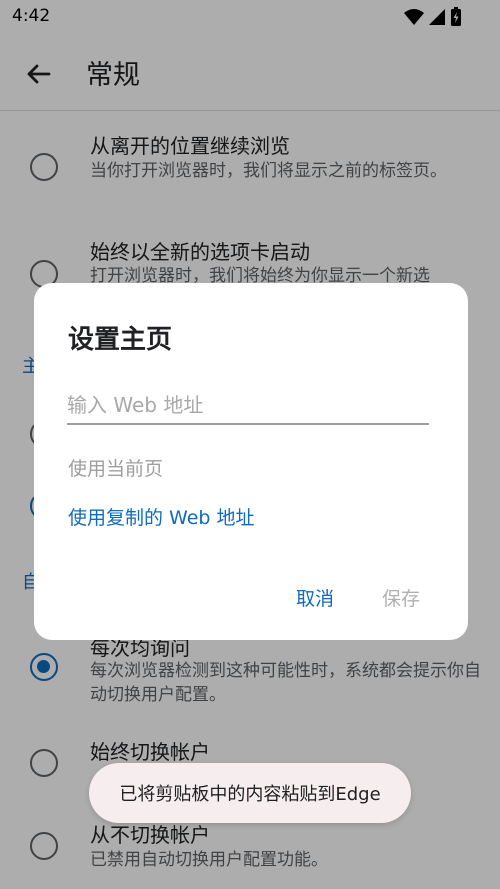  Describe the element at coordinates (115, 467) in the screenshot. I see `use-current-page-button: 使用当前页` at that location.